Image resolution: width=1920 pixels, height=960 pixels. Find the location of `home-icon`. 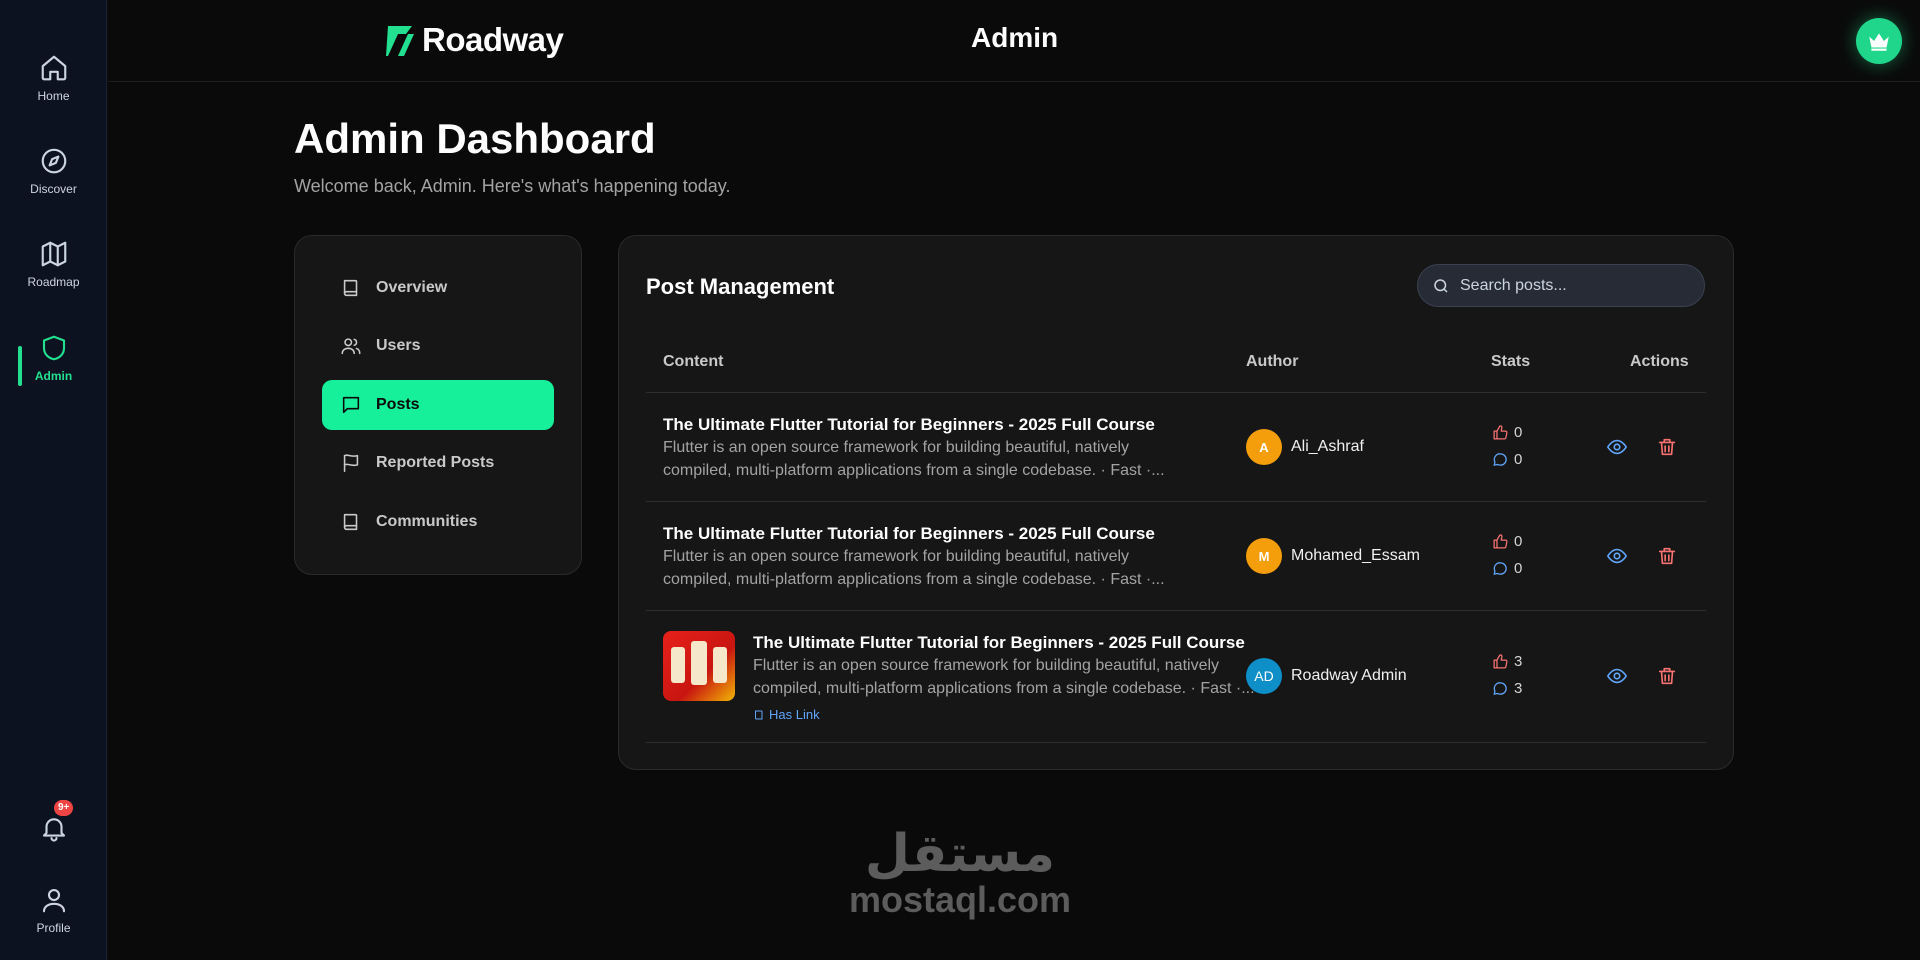

home-icon is located at coordinates (53, 68).